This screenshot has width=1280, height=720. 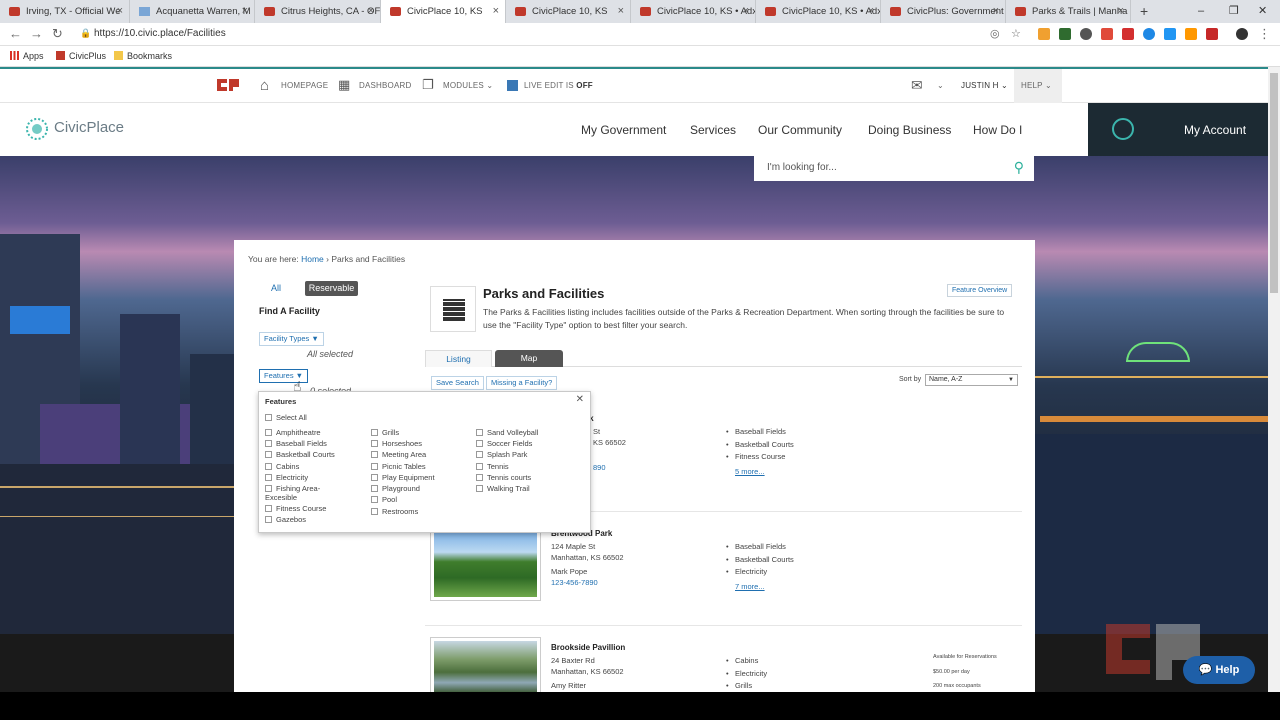 What do you see at coordinates (344, 85) in the screenshot?
I see `dashboard-icon: ▦` at bounding box center [344, 85].